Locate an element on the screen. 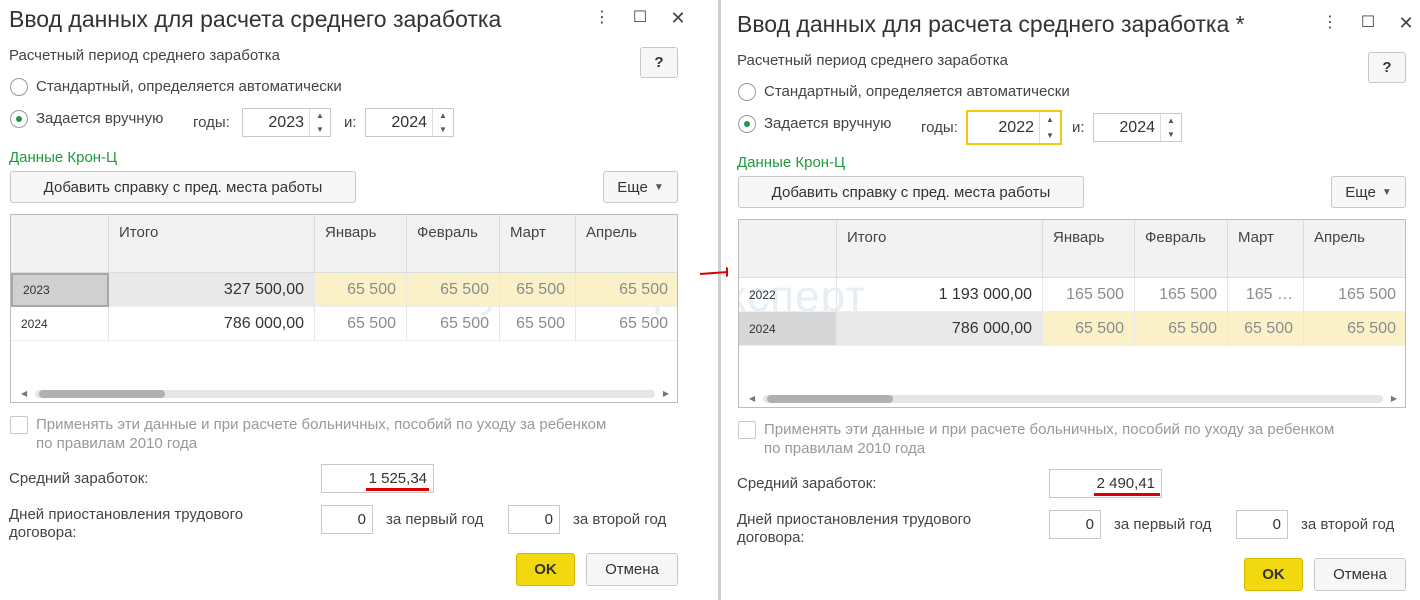 The image size is (1420, 600). table-cell-year: 2022 is located at coordinates (788, 295).